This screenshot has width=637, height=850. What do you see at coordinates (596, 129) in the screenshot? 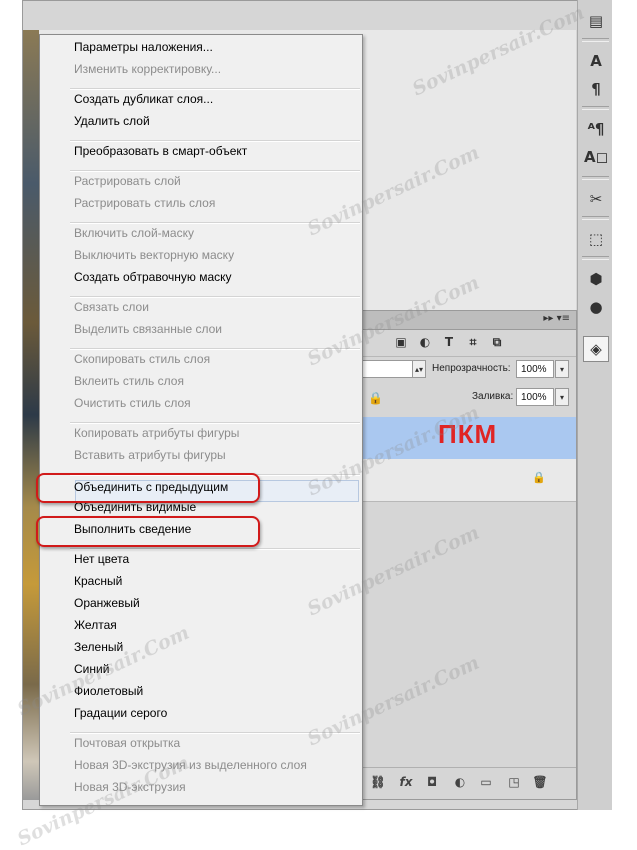
I see `character-styles-icon: ᴬ¶` at bounding box center [596, 129].